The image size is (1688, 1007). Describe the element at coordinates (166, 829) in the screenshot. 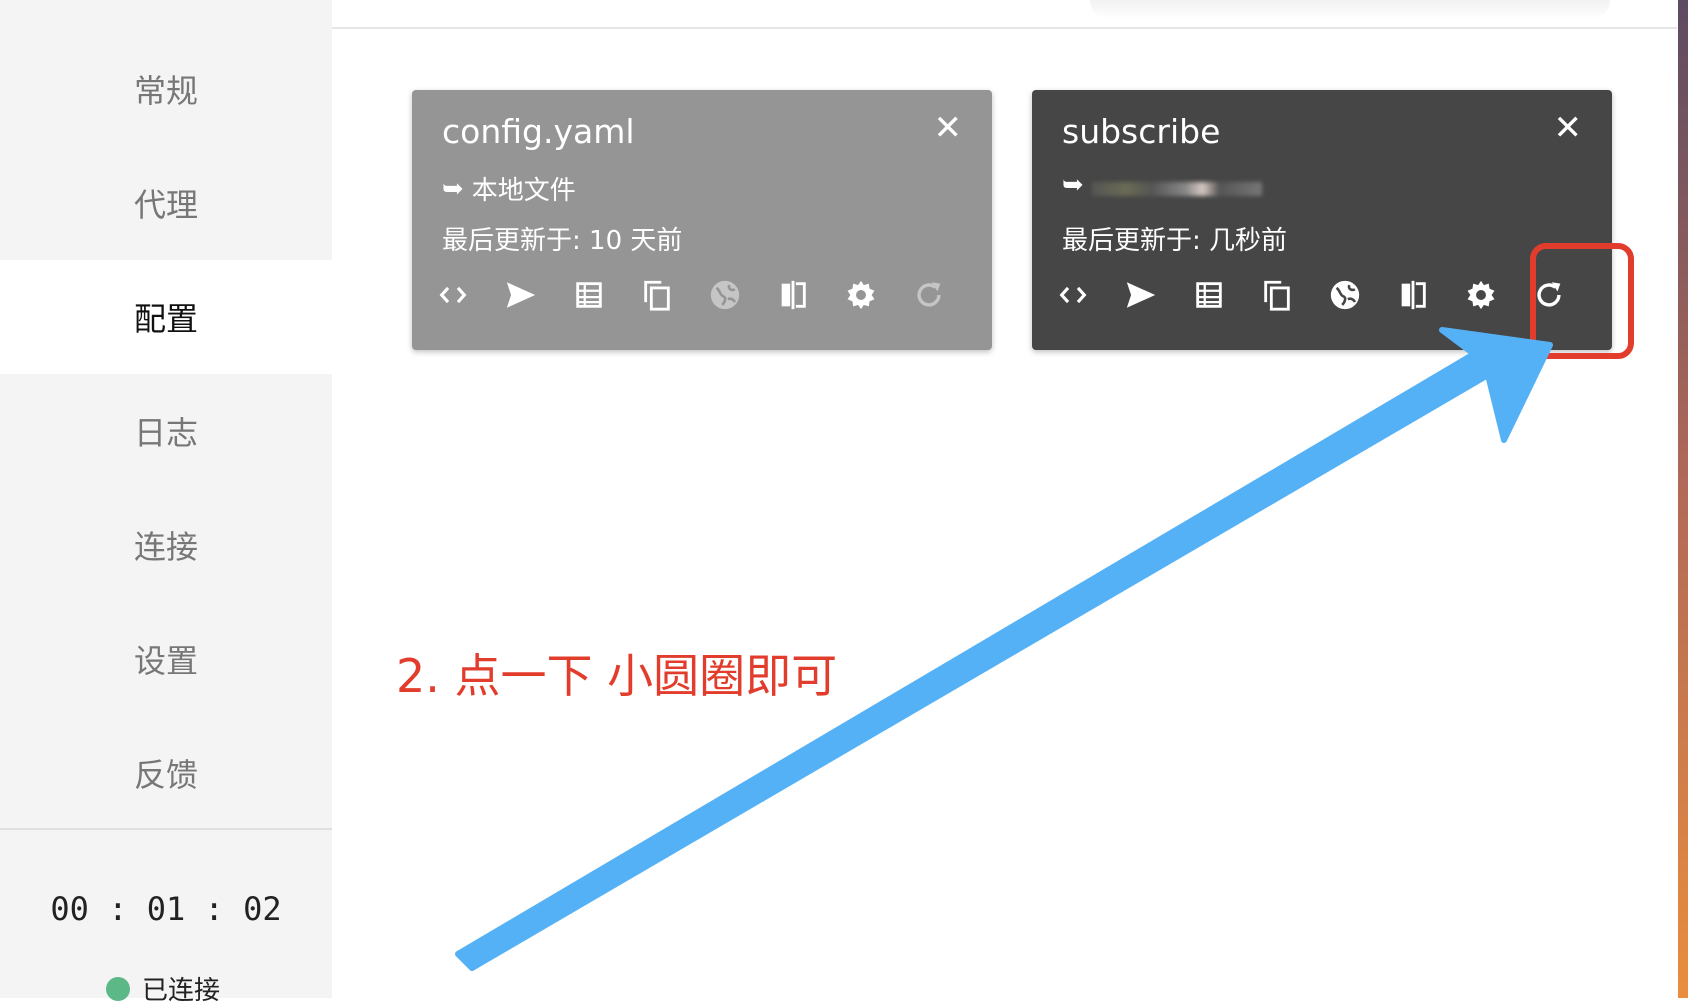

I see `sidebar-divider` at that location.